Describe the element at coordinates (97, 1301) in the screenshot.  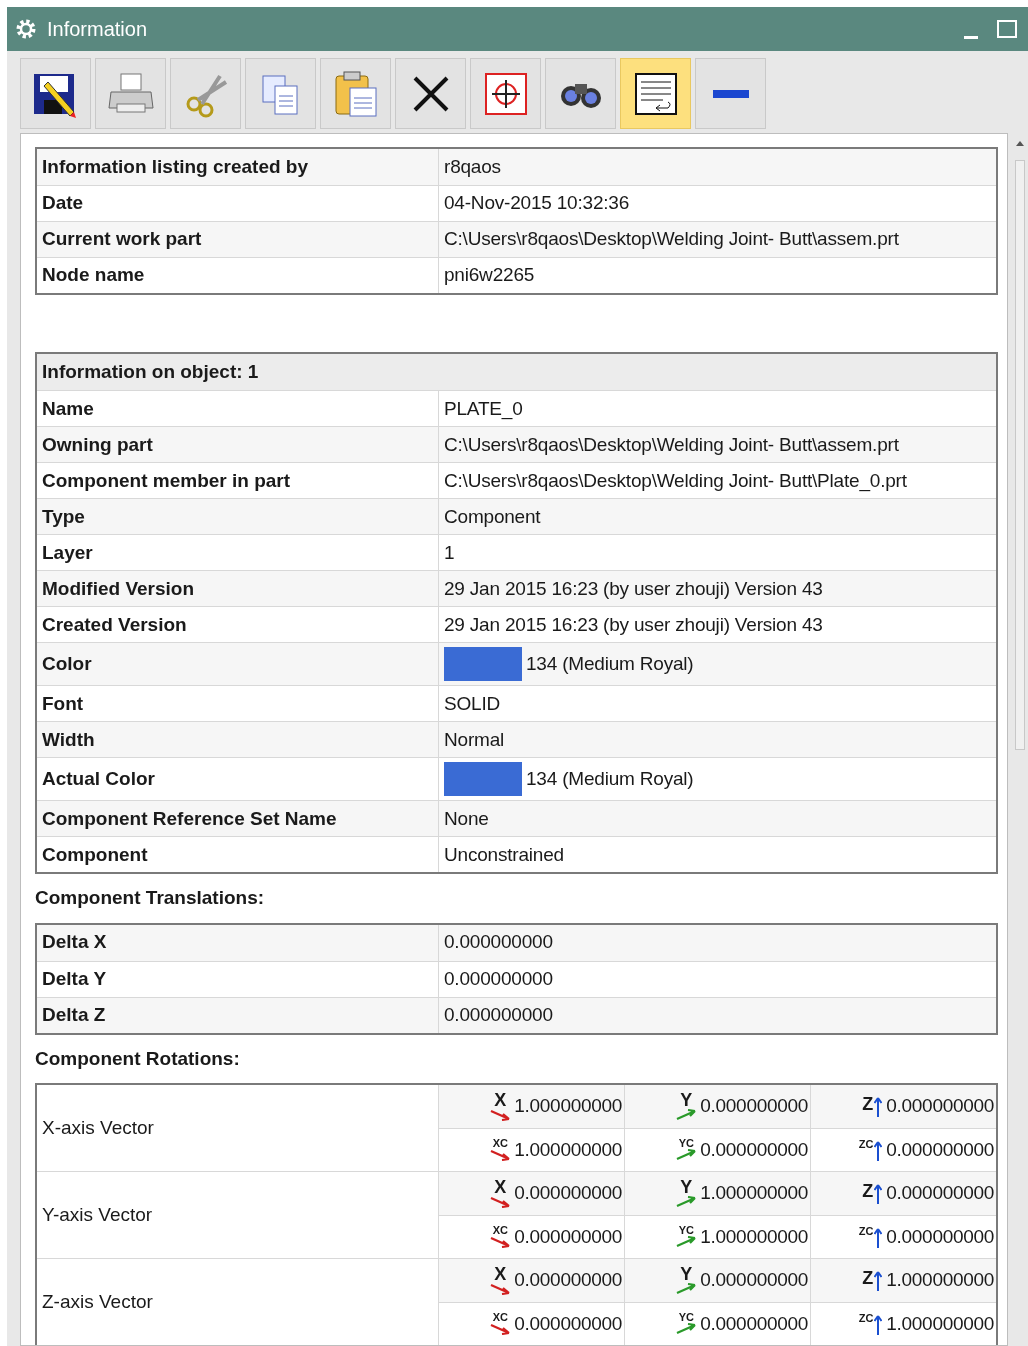
I see `vector-label: Z-axis Vector` at that location.